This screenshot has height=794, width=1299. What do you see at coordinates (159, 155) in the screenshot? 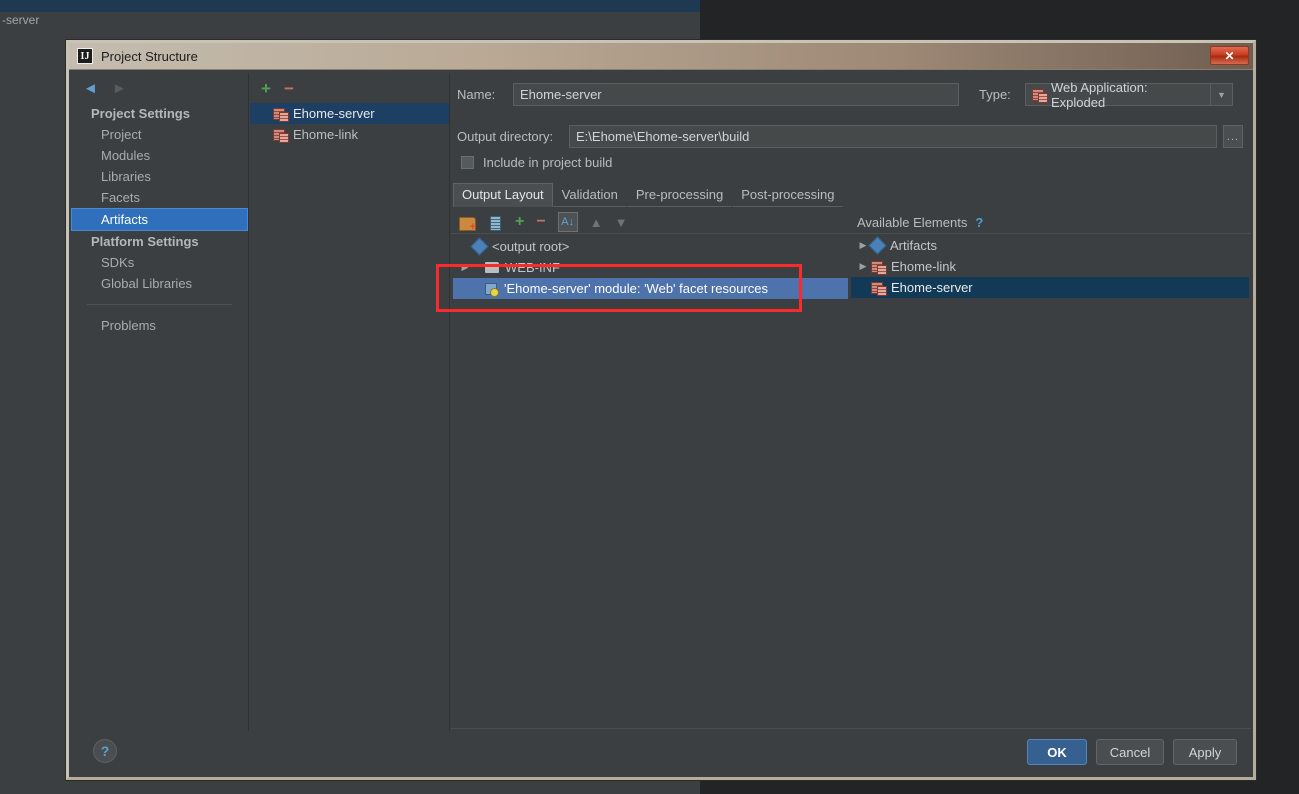
I see `sidebar-item-modules: Modules` at bounding box center [159, 155].